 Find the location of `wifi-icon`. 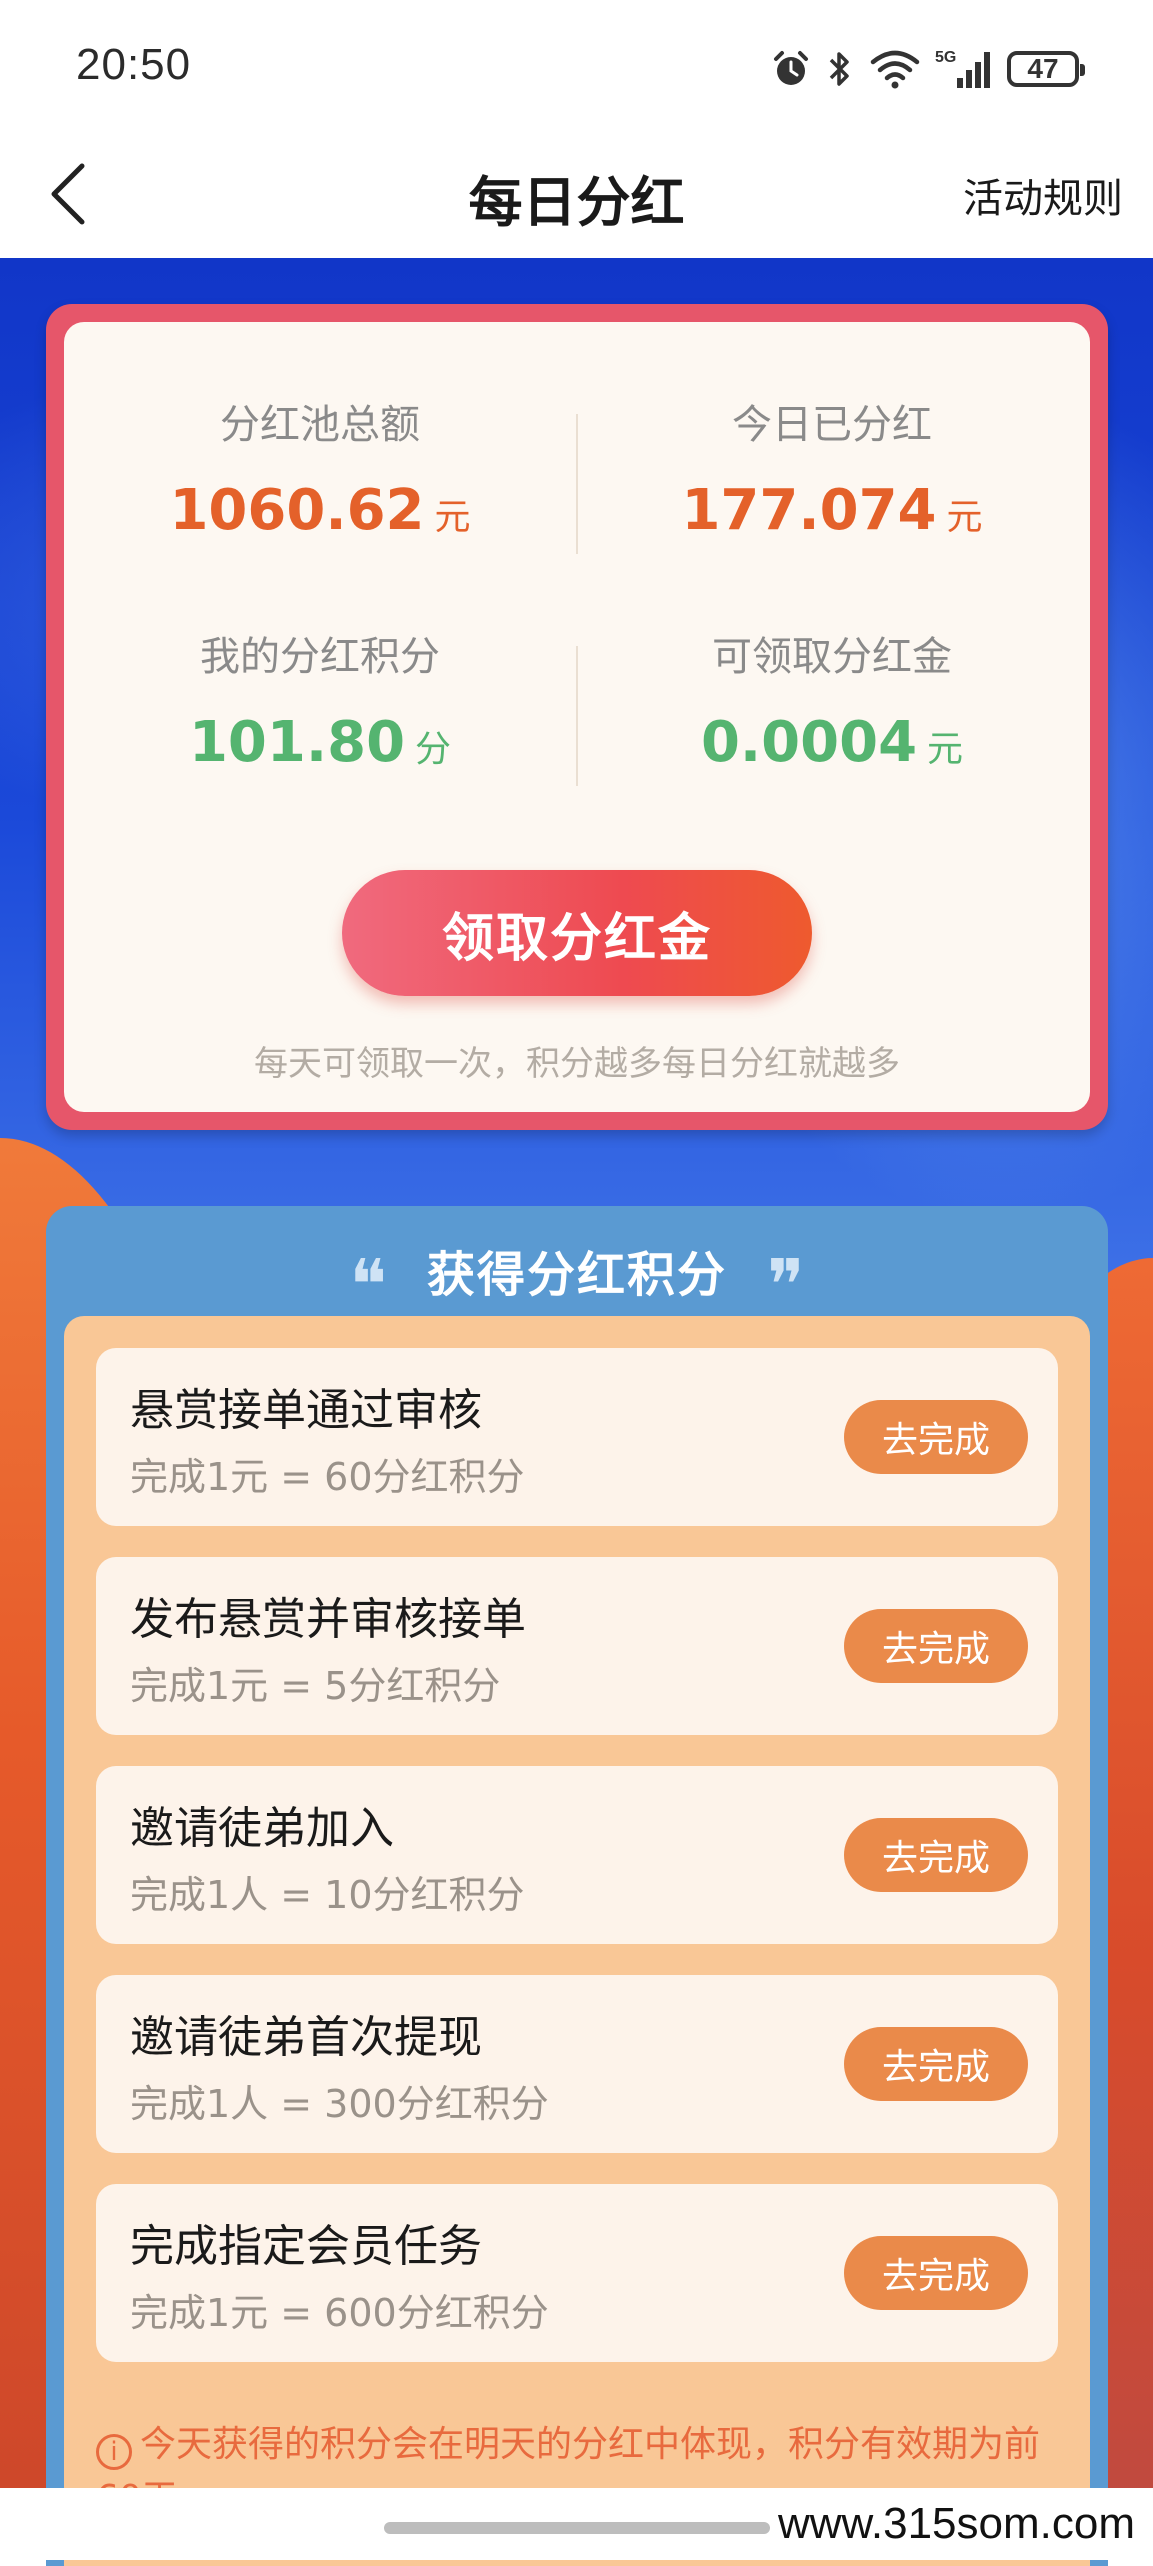

wifi-icon is located at coordinates (895, 69).